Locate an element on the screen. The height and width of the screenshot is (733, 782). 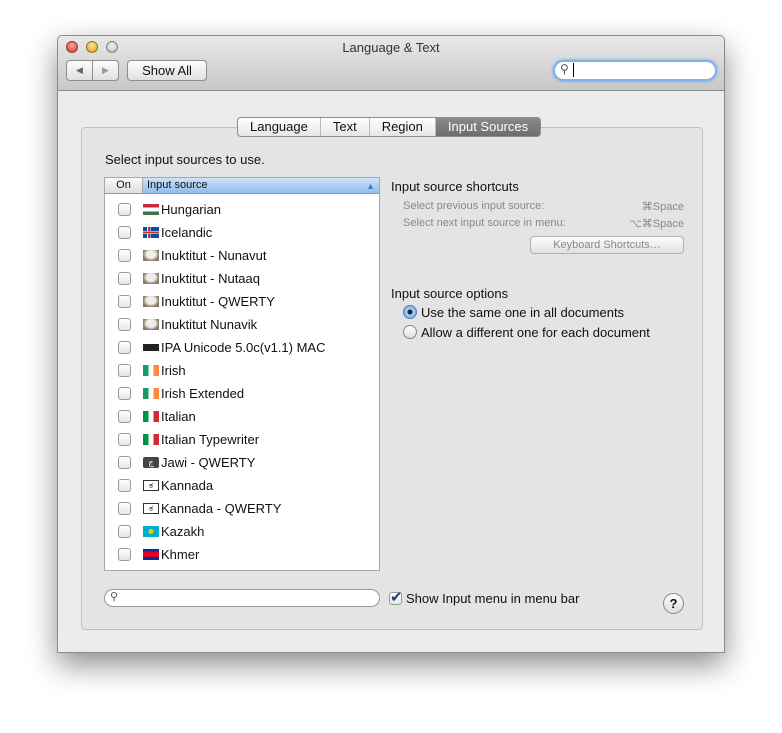
tab-bar: Language Text Region Input Sources is located at coordinates (389, 127).